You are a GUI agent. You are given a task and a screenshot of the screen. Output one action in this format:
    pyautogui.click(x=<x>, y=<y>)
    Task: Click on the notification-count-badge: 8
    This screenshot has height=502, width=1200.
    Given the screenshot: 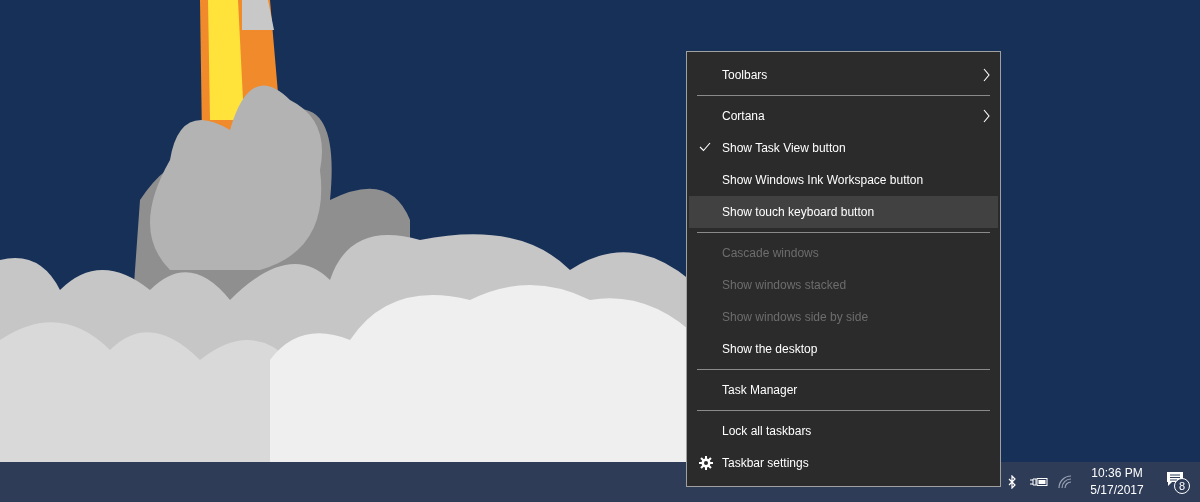 What is the action you would take?
    pyautogui.click(x=1182, y=486)
    